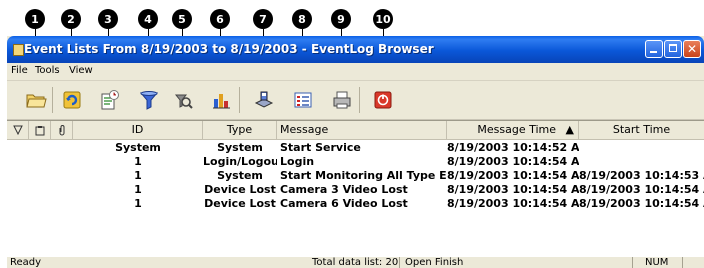 This screenshot has height=268, width=704. I want to click on filter-button, so click(149, 100).